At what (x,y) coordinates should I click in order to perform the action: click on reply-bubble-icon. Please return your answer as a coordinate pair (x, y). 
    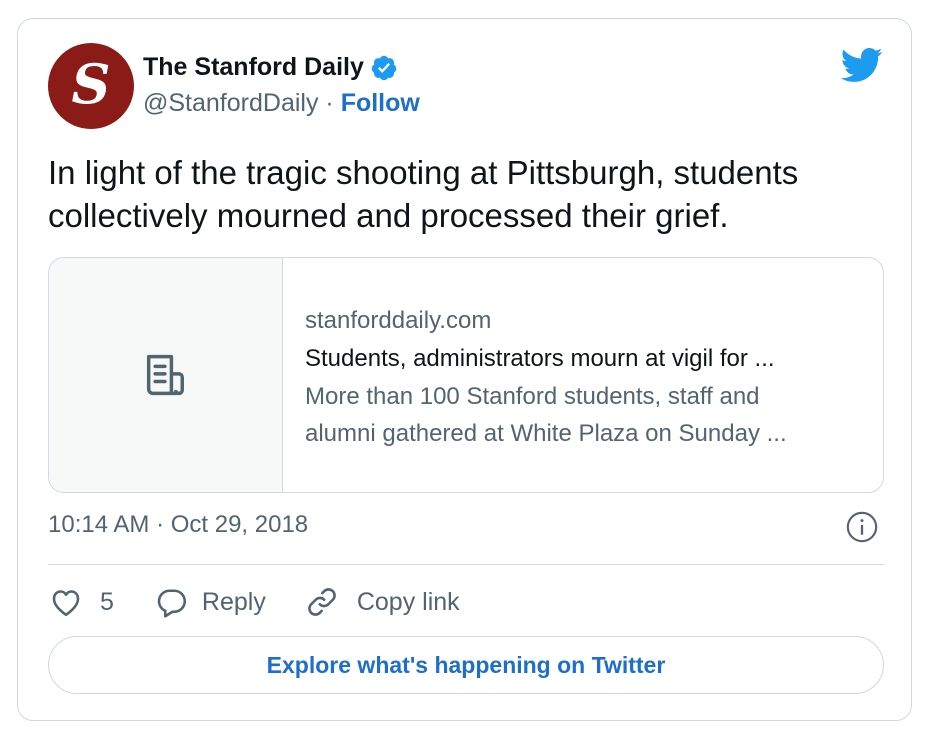
    Looking at the image, I should click on (171, 603).